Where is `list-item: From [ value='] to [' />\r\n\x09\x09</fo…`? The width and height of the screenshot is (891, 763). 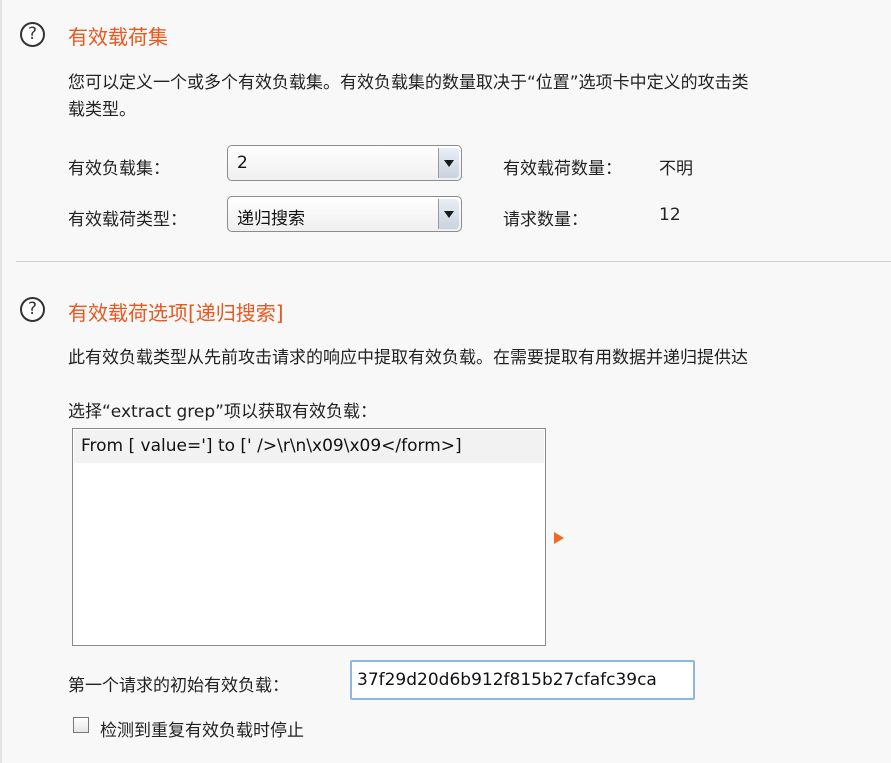 list-item: From [ value='] to [' />\r\n\x09\x09</fo… is located at coordinates (309, 446).